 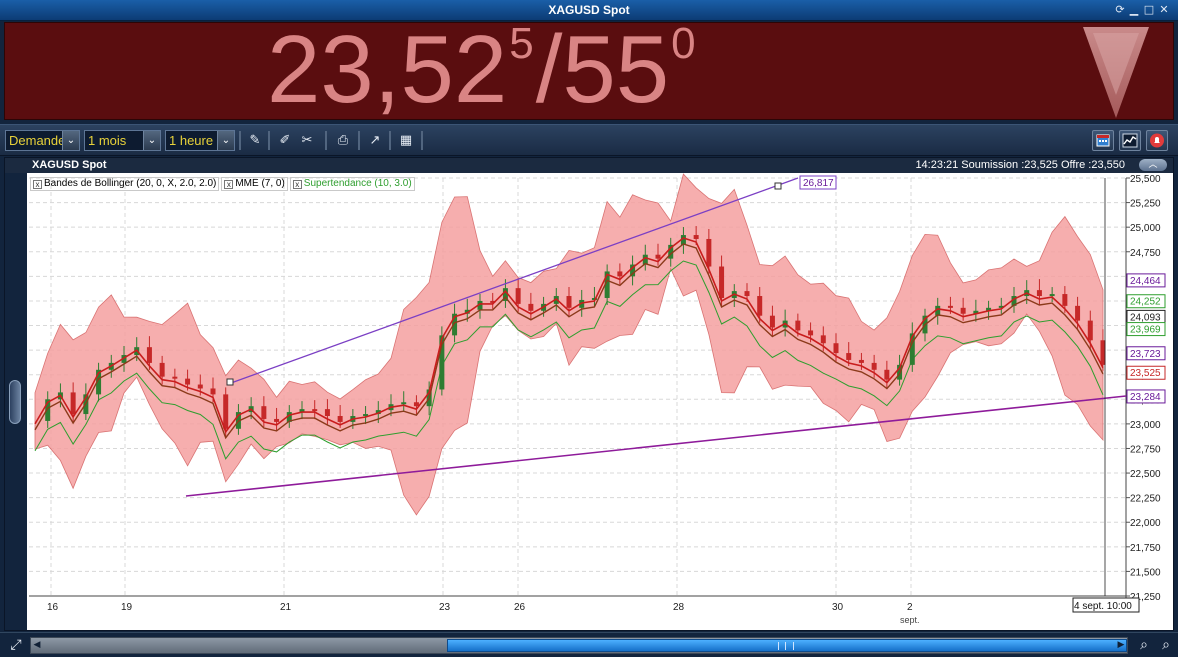 I want to click on maximize-icon: □, so click(x=1149, y=10).